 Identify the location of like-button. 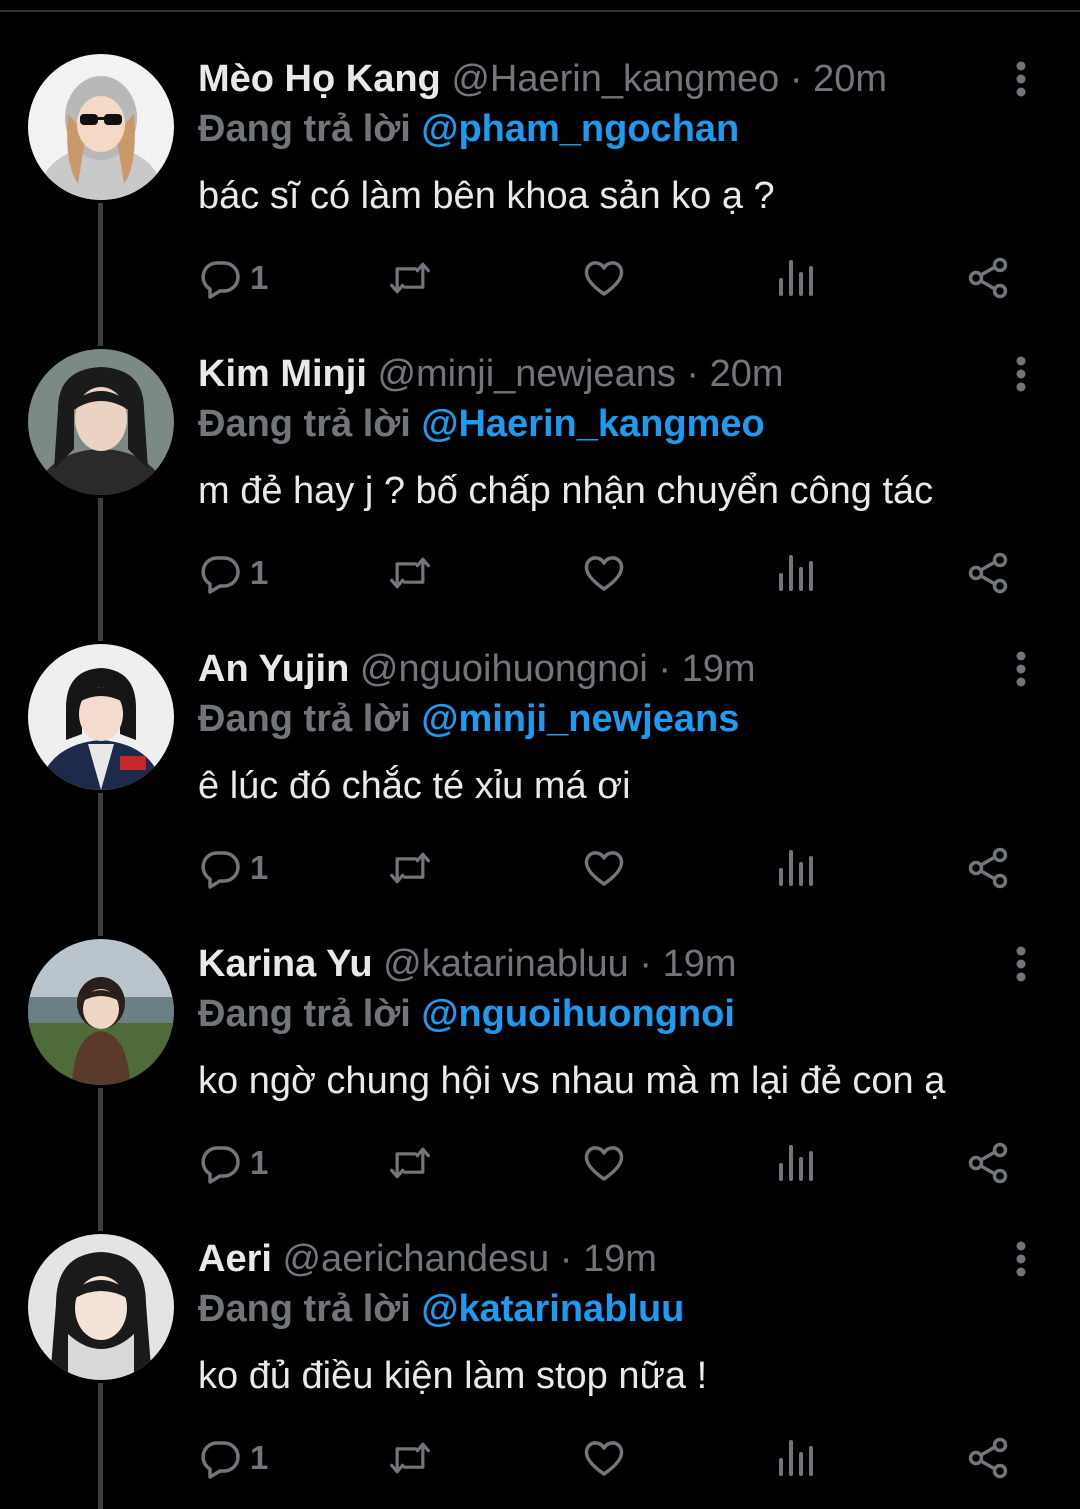
(604, 1458).